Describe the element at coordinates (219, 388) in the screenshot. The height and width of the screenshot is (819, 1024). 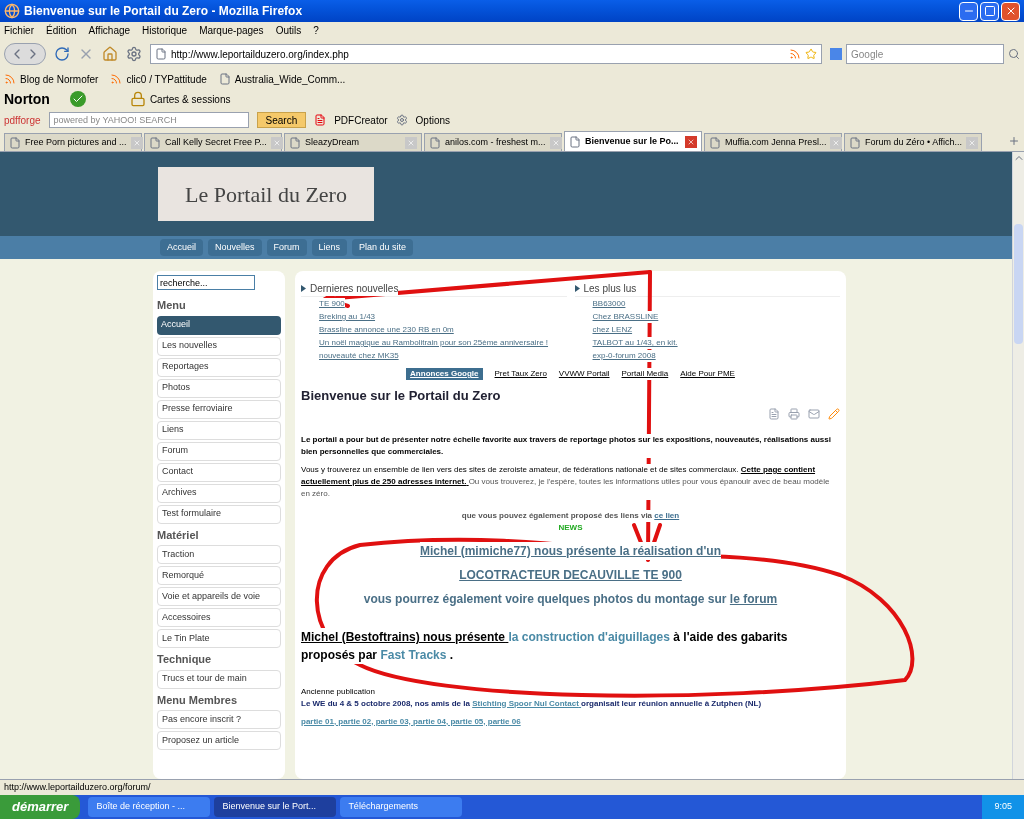
I see `sidebar-item: Photos` at that location.